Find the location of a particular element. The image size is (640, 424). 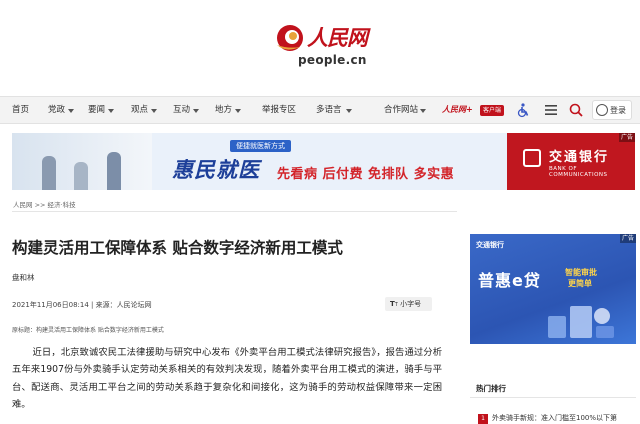

ranking-item-text: 外卖骑手新规：准入门槛至100%以下第 is located at coordinates (555, 418).